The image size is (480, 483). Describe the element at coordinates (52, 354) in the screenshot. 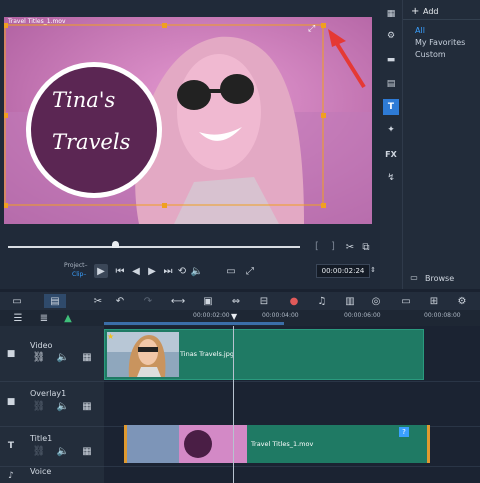

I see `track-header-video: ■ Video ⛓ 🔈 ▦` at that location.